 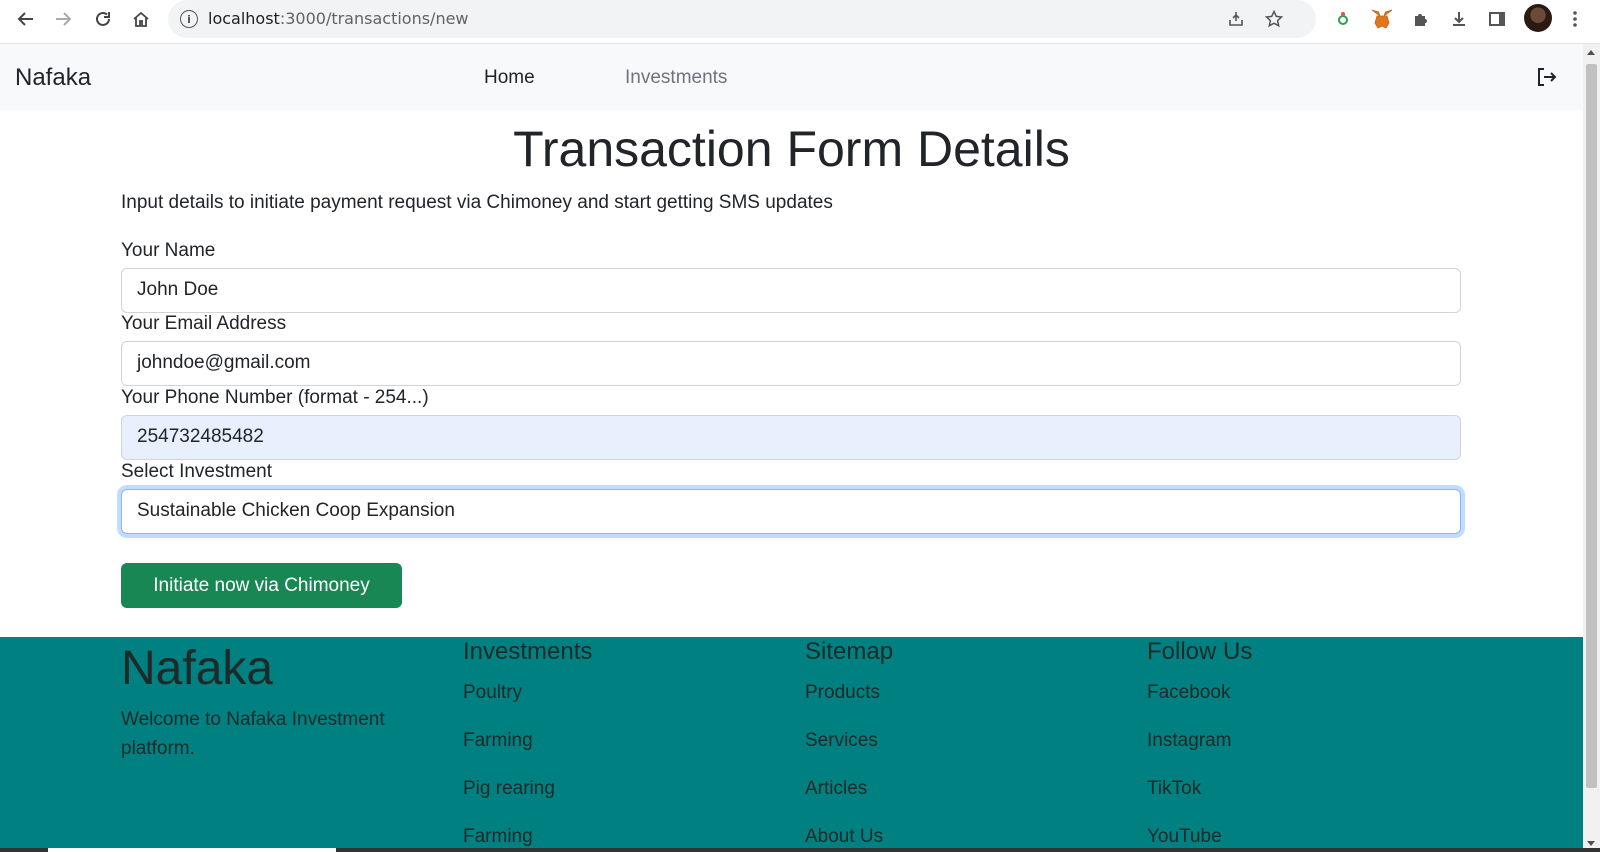 I want to click on footer-link: Articles, so click(x=849, y=789).